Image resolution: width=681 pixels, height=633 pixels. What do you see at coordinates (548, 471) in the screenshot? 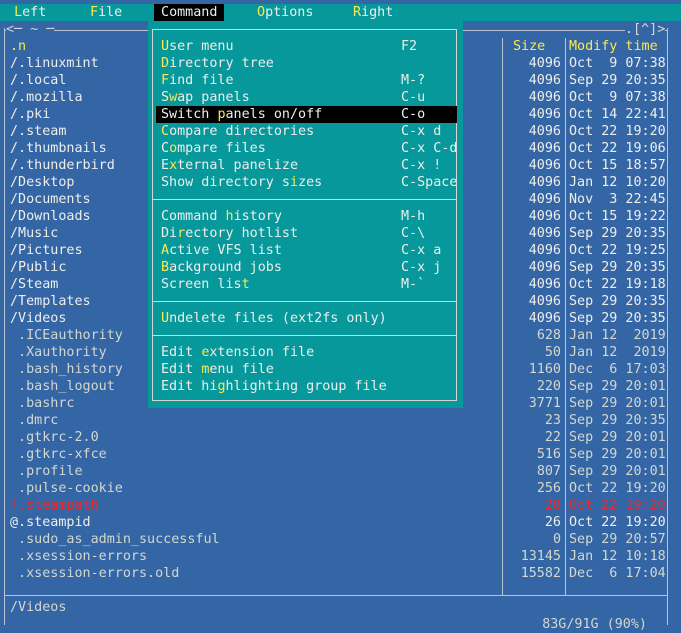
I see `file-size: 807` at bounding box center [548, 471].